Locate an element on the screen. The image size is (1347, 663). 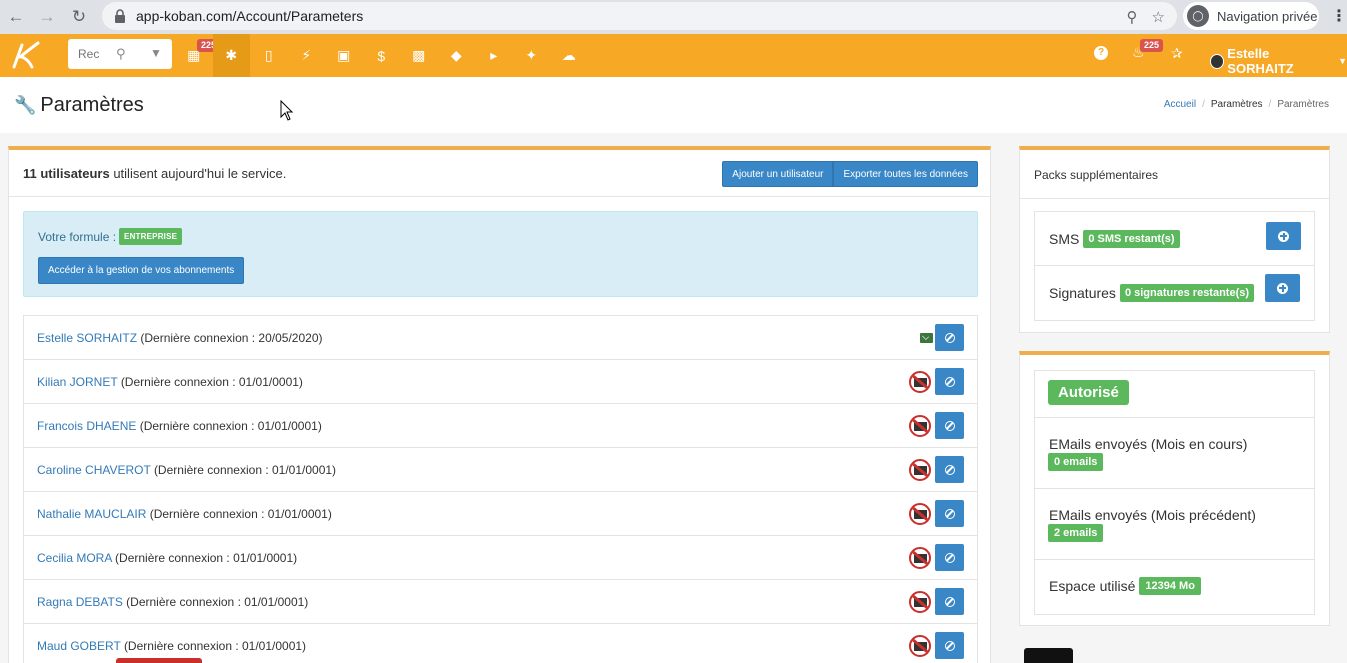
avatar is located at coordinates (1217, 61).